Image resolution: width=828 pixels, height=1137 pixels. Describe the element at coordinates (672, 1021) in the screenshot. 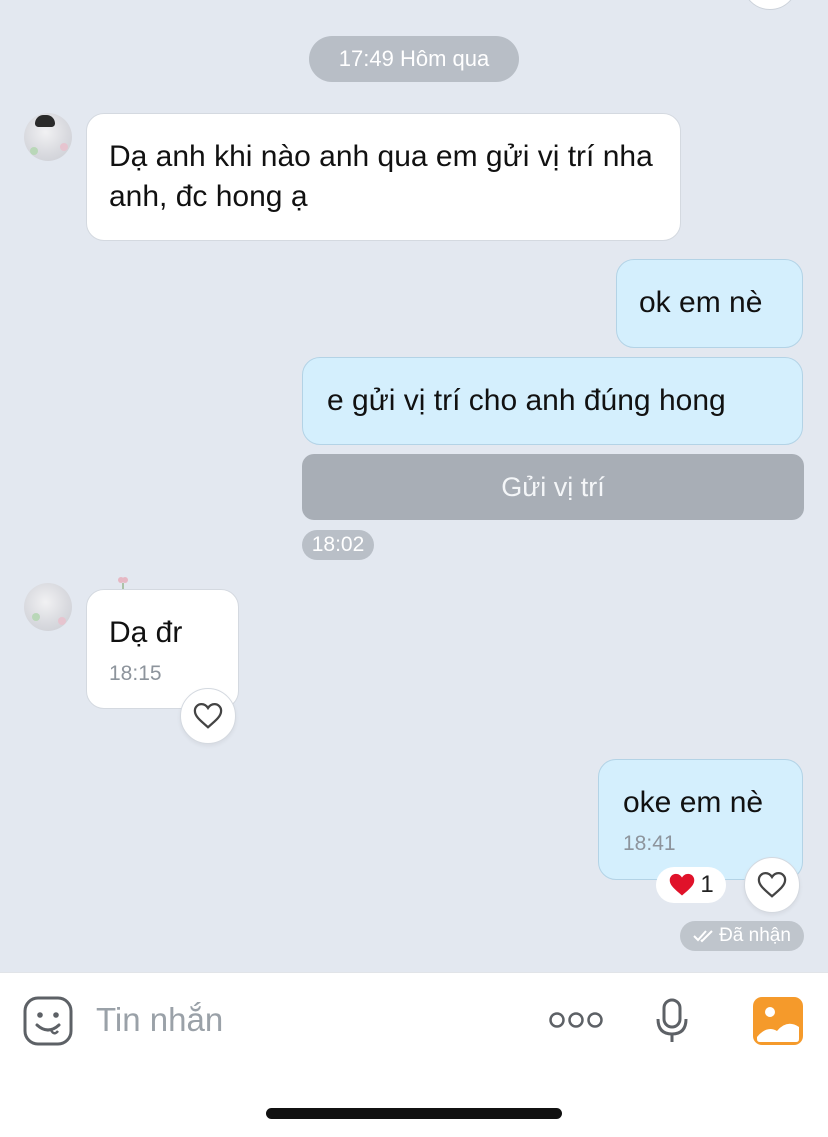

I see `microphone-icon` at that location.